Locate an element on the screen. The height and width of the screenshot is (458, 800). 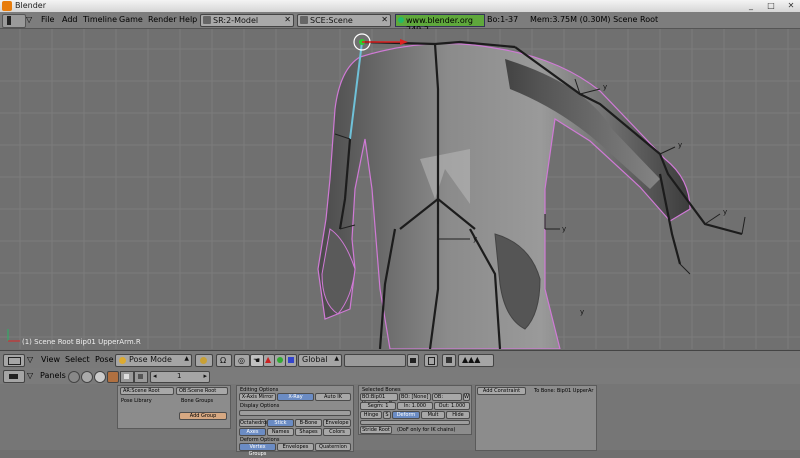
shading-icon is located at coordinates (100, 377).